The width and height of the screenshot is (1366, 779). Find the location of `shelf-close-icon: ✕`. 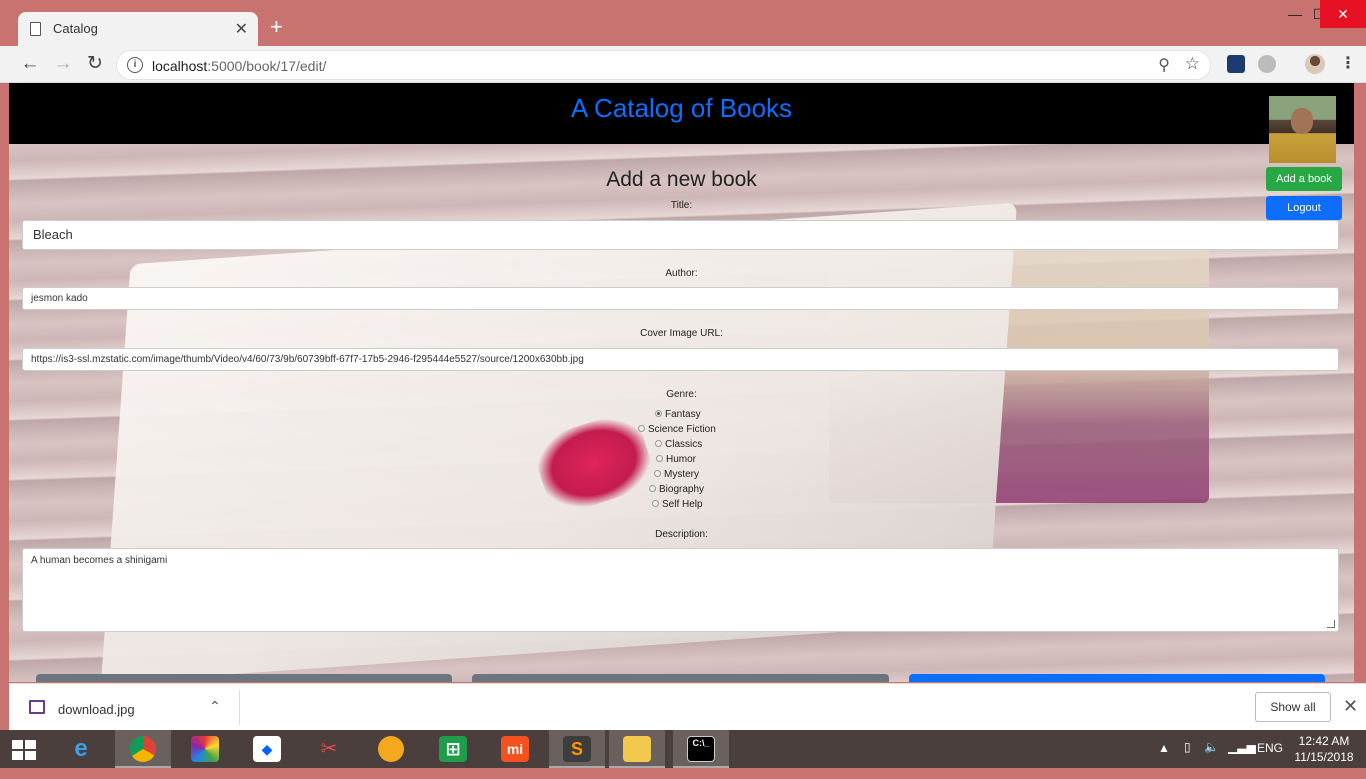

shelf-close-icon: ✕ is located at coordinates (1350, 706).